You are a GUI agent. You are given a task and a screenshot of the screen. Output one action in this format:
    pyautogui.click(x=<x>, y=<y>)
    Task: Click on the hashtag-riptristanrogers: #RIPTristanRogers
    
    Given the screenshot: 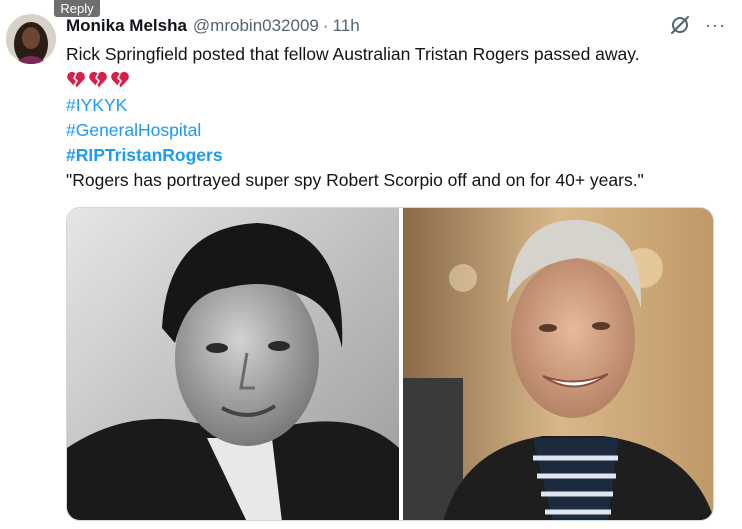 What is the action you would take?
    pyautogui.click(x=394, y=155)
    